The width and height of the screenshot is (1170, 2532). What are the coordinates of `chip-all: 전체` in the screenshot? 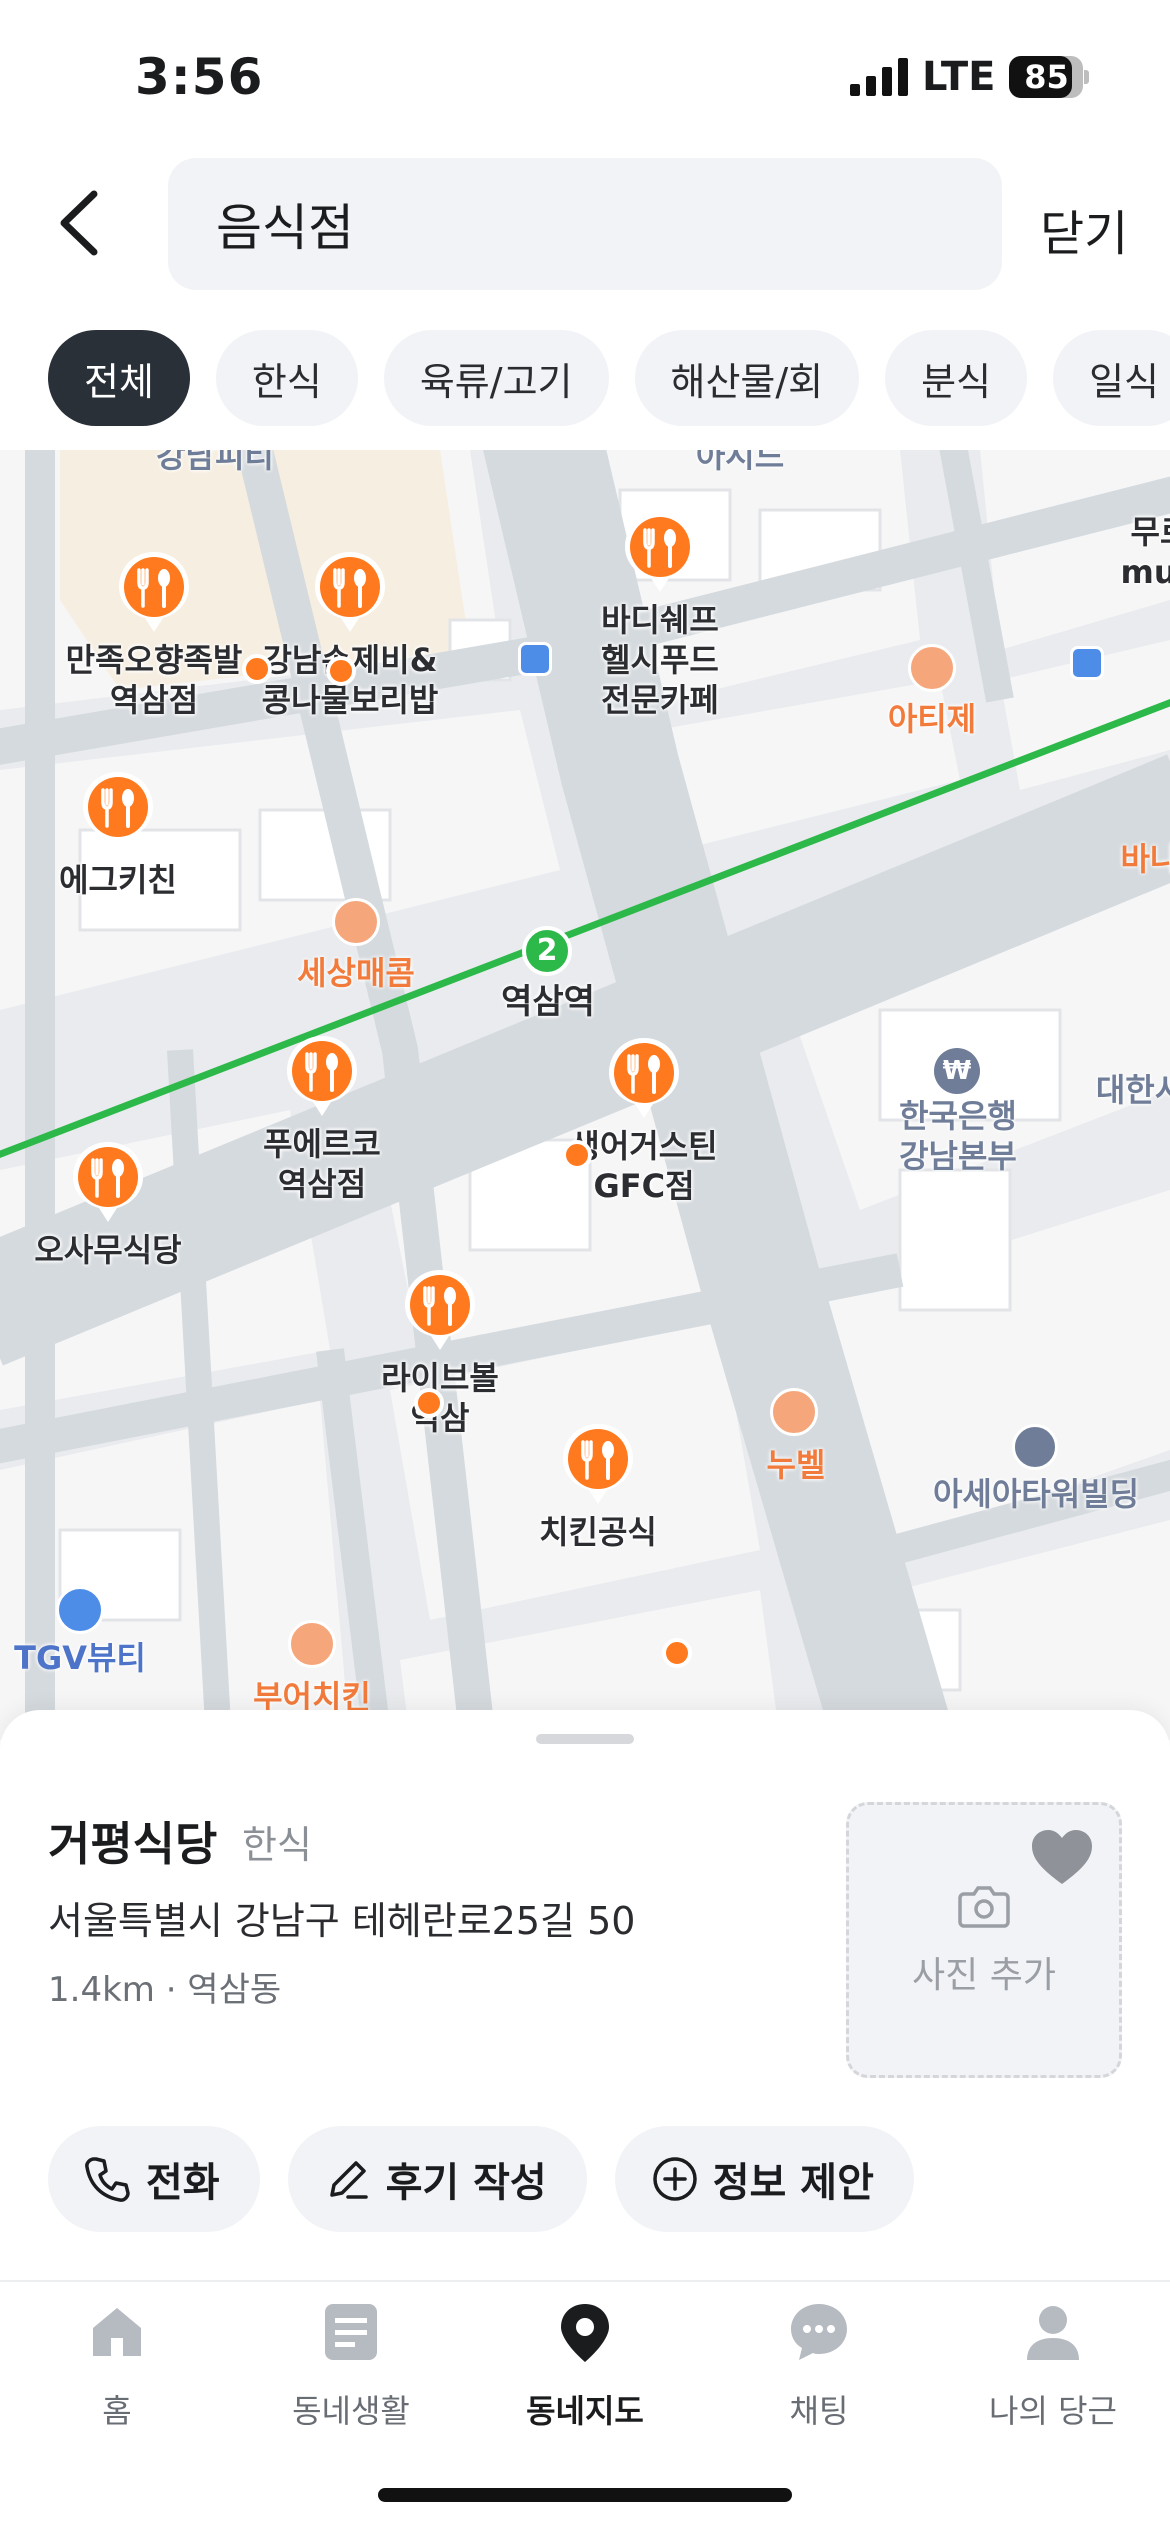 It's located at (119, 378).